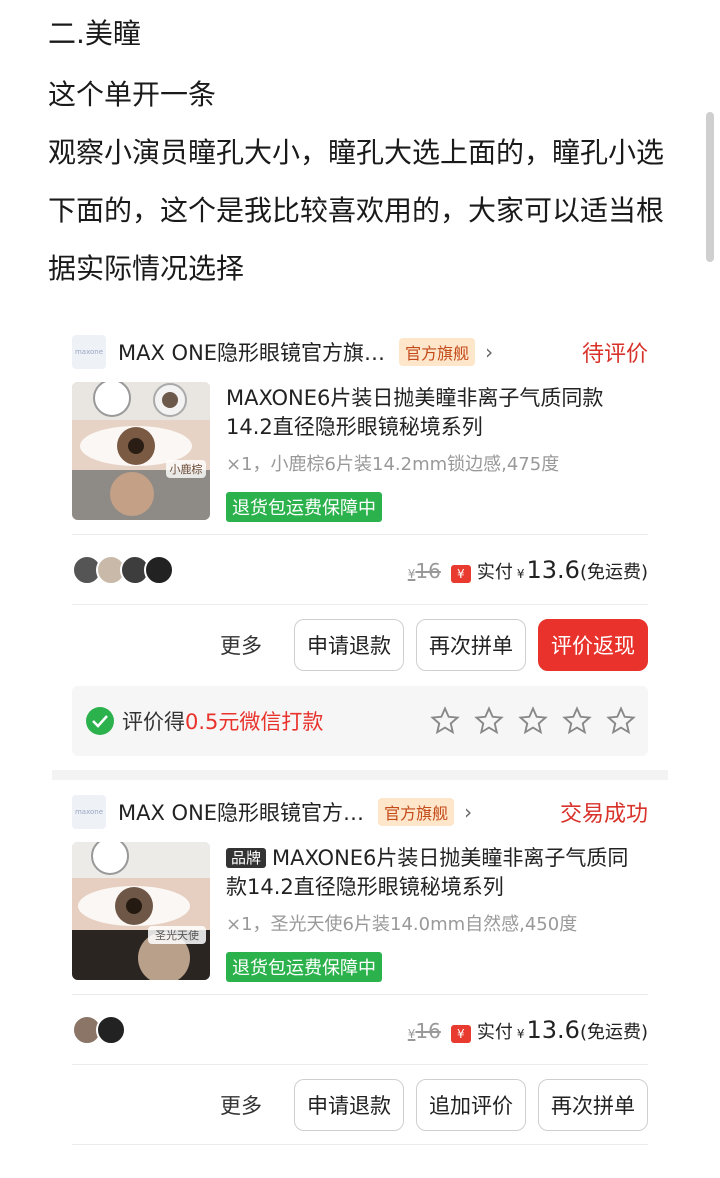 This screenshot has height=1178, width=720. I want to click on thumb-label: 小鹿棕, so click(186, 469).